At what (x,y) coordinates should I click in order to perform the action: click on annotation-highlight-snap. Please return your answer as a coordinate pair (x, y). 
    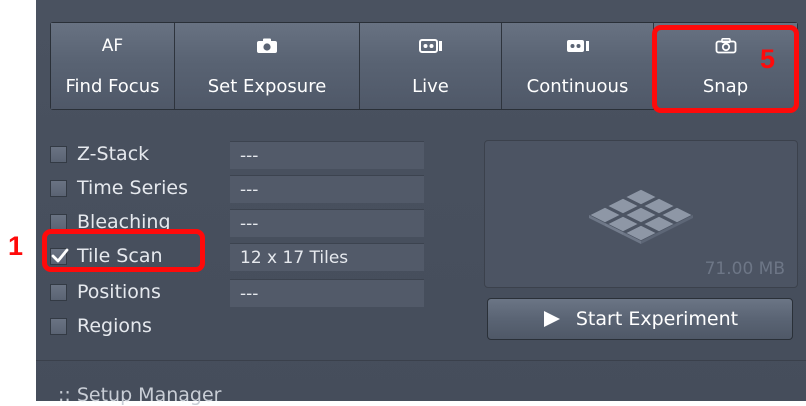
    Looking at the image, I should click on (725, 69).